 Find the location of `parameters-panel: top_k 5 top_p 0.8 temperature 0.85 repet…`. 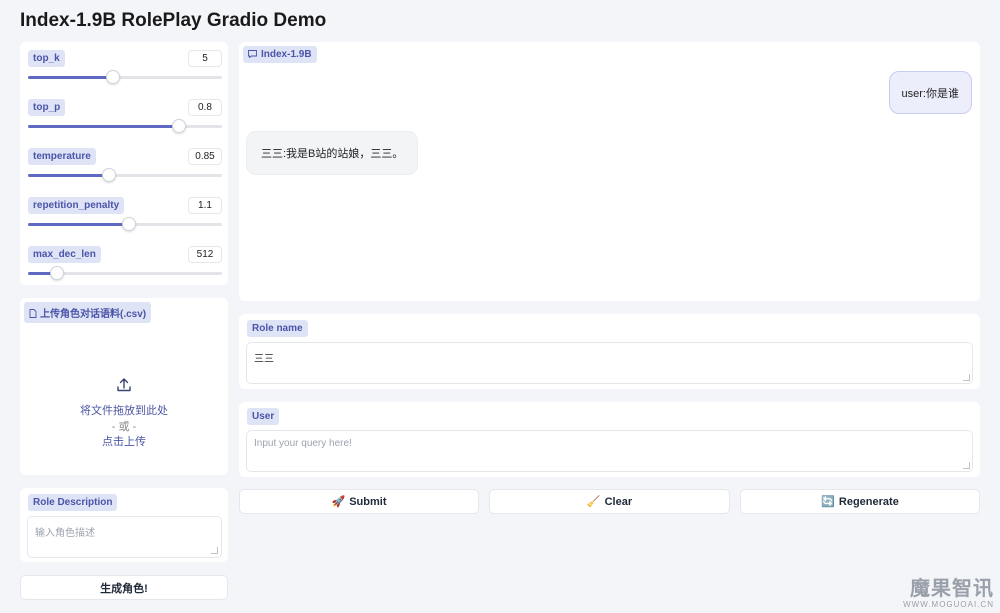

parameters-panel: top_k 5 top_p 0.8 temperature 0.85 repet… is located at coordinates (124, 163).